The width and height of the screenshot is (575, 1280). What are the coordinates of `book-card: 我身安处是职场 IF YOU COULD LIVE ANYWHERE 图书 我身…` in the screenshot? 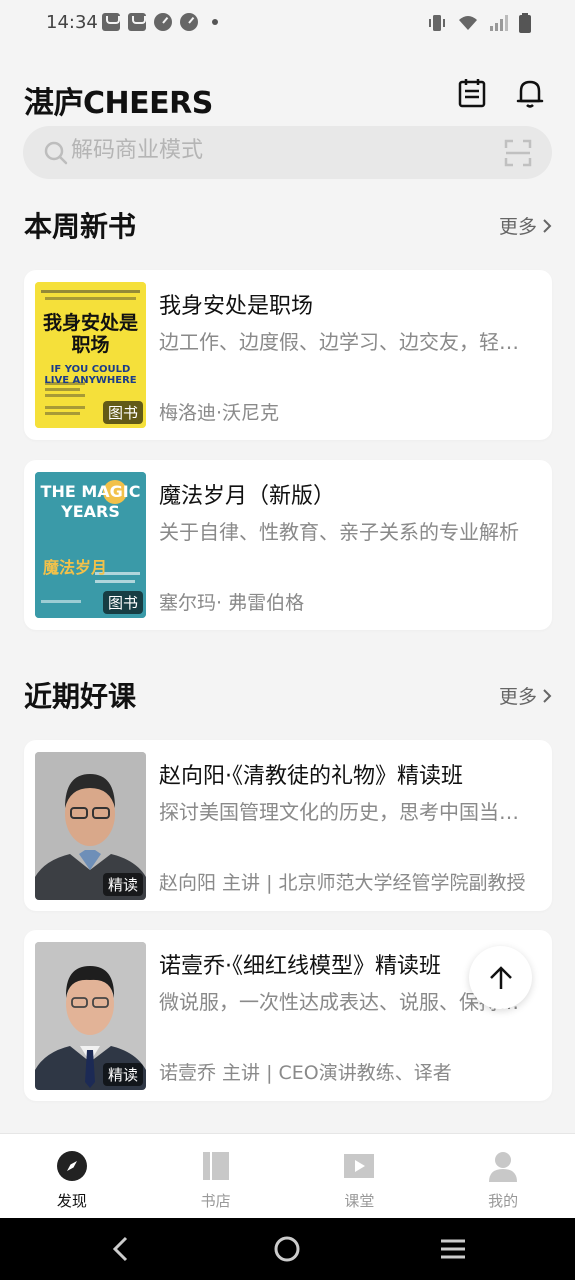 It's located at (288, 355).